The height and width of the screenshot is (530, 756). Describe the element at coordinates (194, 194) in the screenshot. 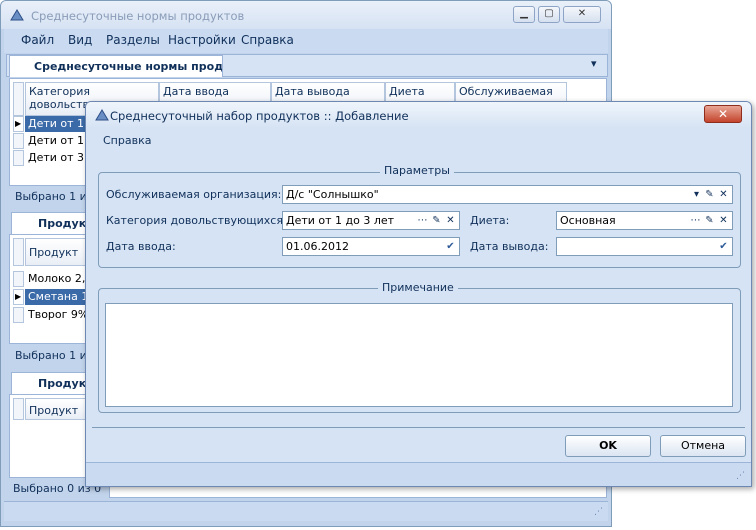

I see `org-label: Обслуживаемая организация:` at that location.